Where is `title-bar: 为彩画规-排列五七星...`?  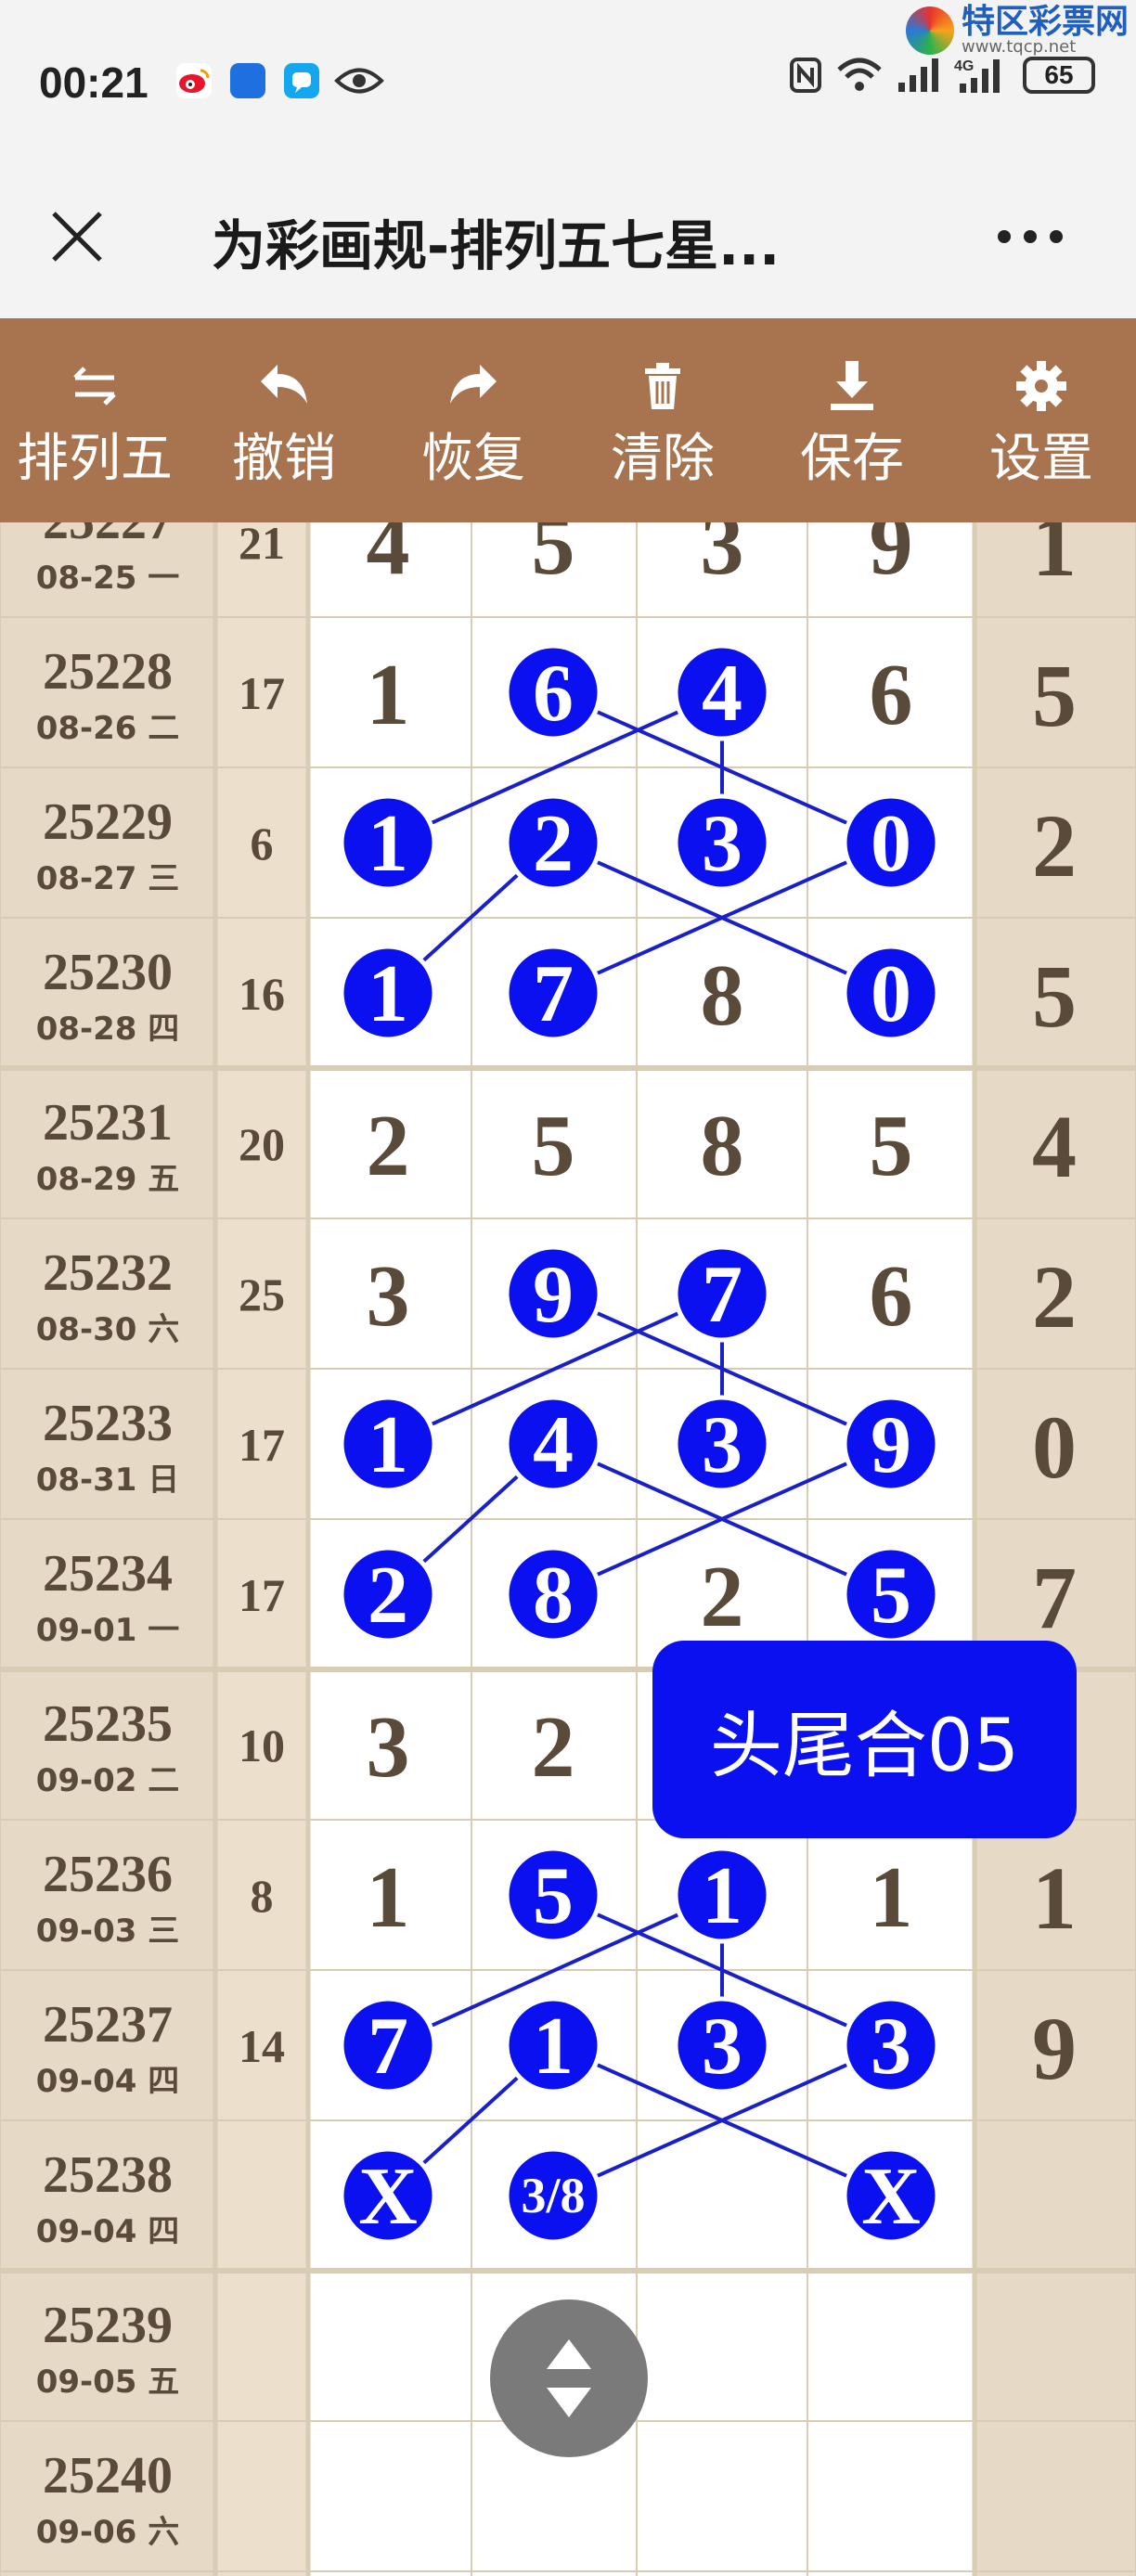
title-bar: 为彩画规-排列五七星... is located at coordinates (568, 242).